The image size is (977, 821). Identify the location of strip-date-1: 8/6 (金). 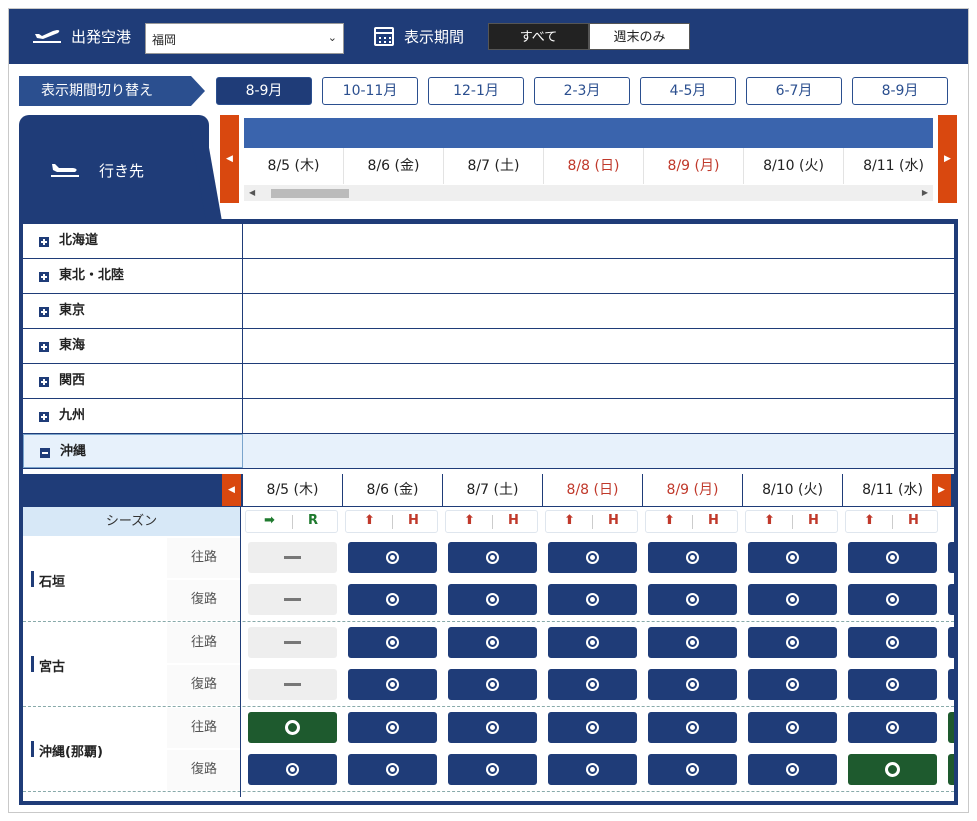
(394, 166).